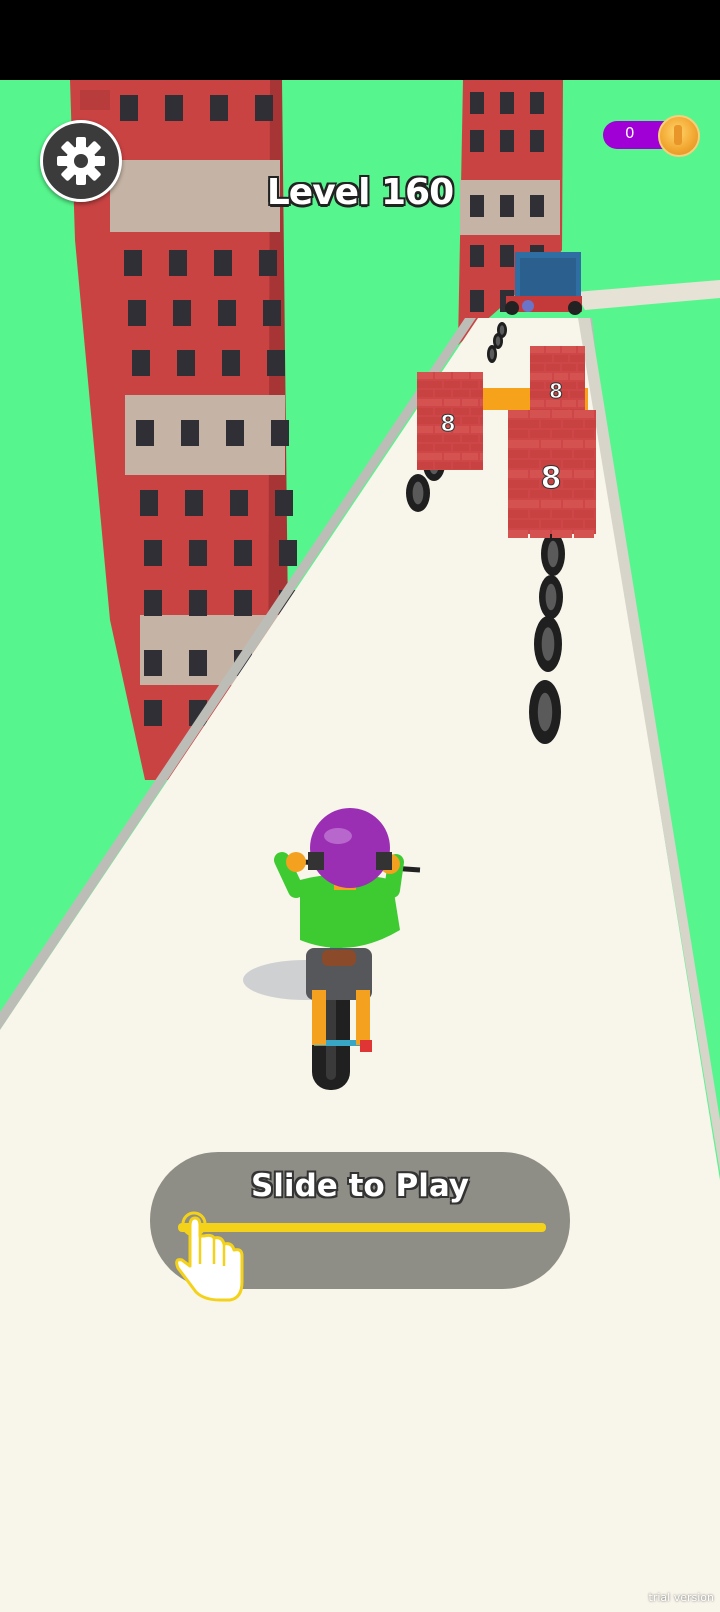 Image resolution: width=720 pixels, height=1612 pixels. What do you see at coordinates (543, 283) in the screenshot?
I see `distant-truck` at bounding box center [543, 283].